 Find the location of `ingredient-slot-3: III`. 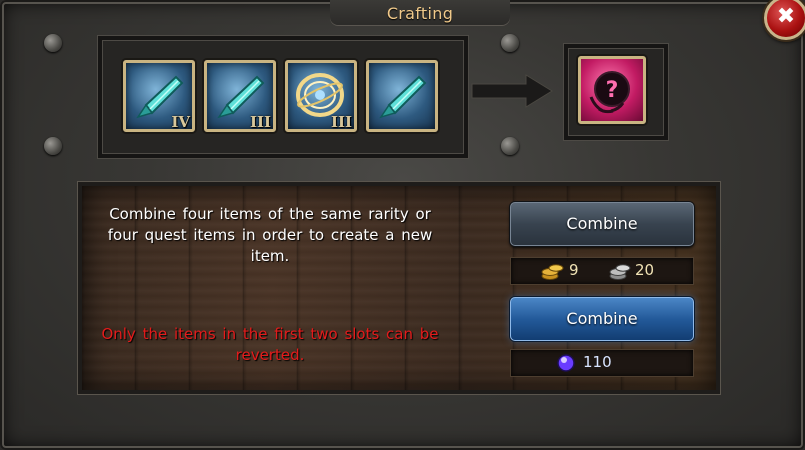

ingredient-slot-3: III is located at coordinates (321, 96).